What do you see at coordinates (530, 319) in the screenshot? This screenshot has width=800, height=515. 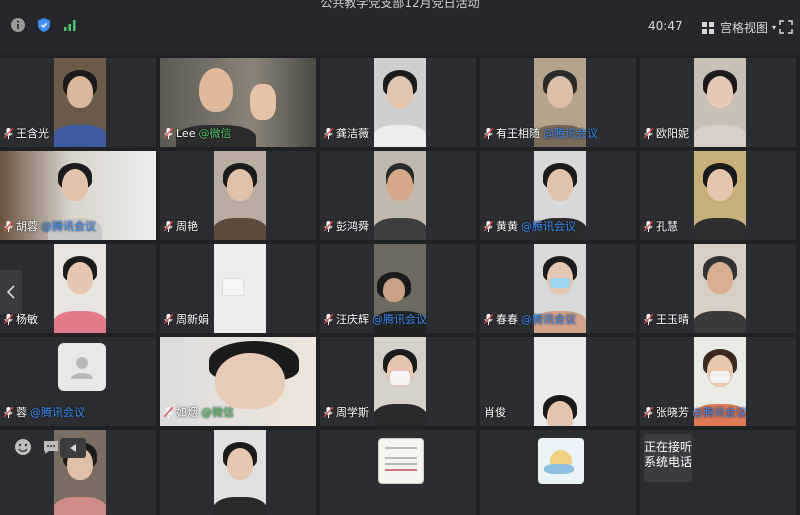 I see `participant-label: 春春 @腾讯会议` at bounding box center [530, 319].